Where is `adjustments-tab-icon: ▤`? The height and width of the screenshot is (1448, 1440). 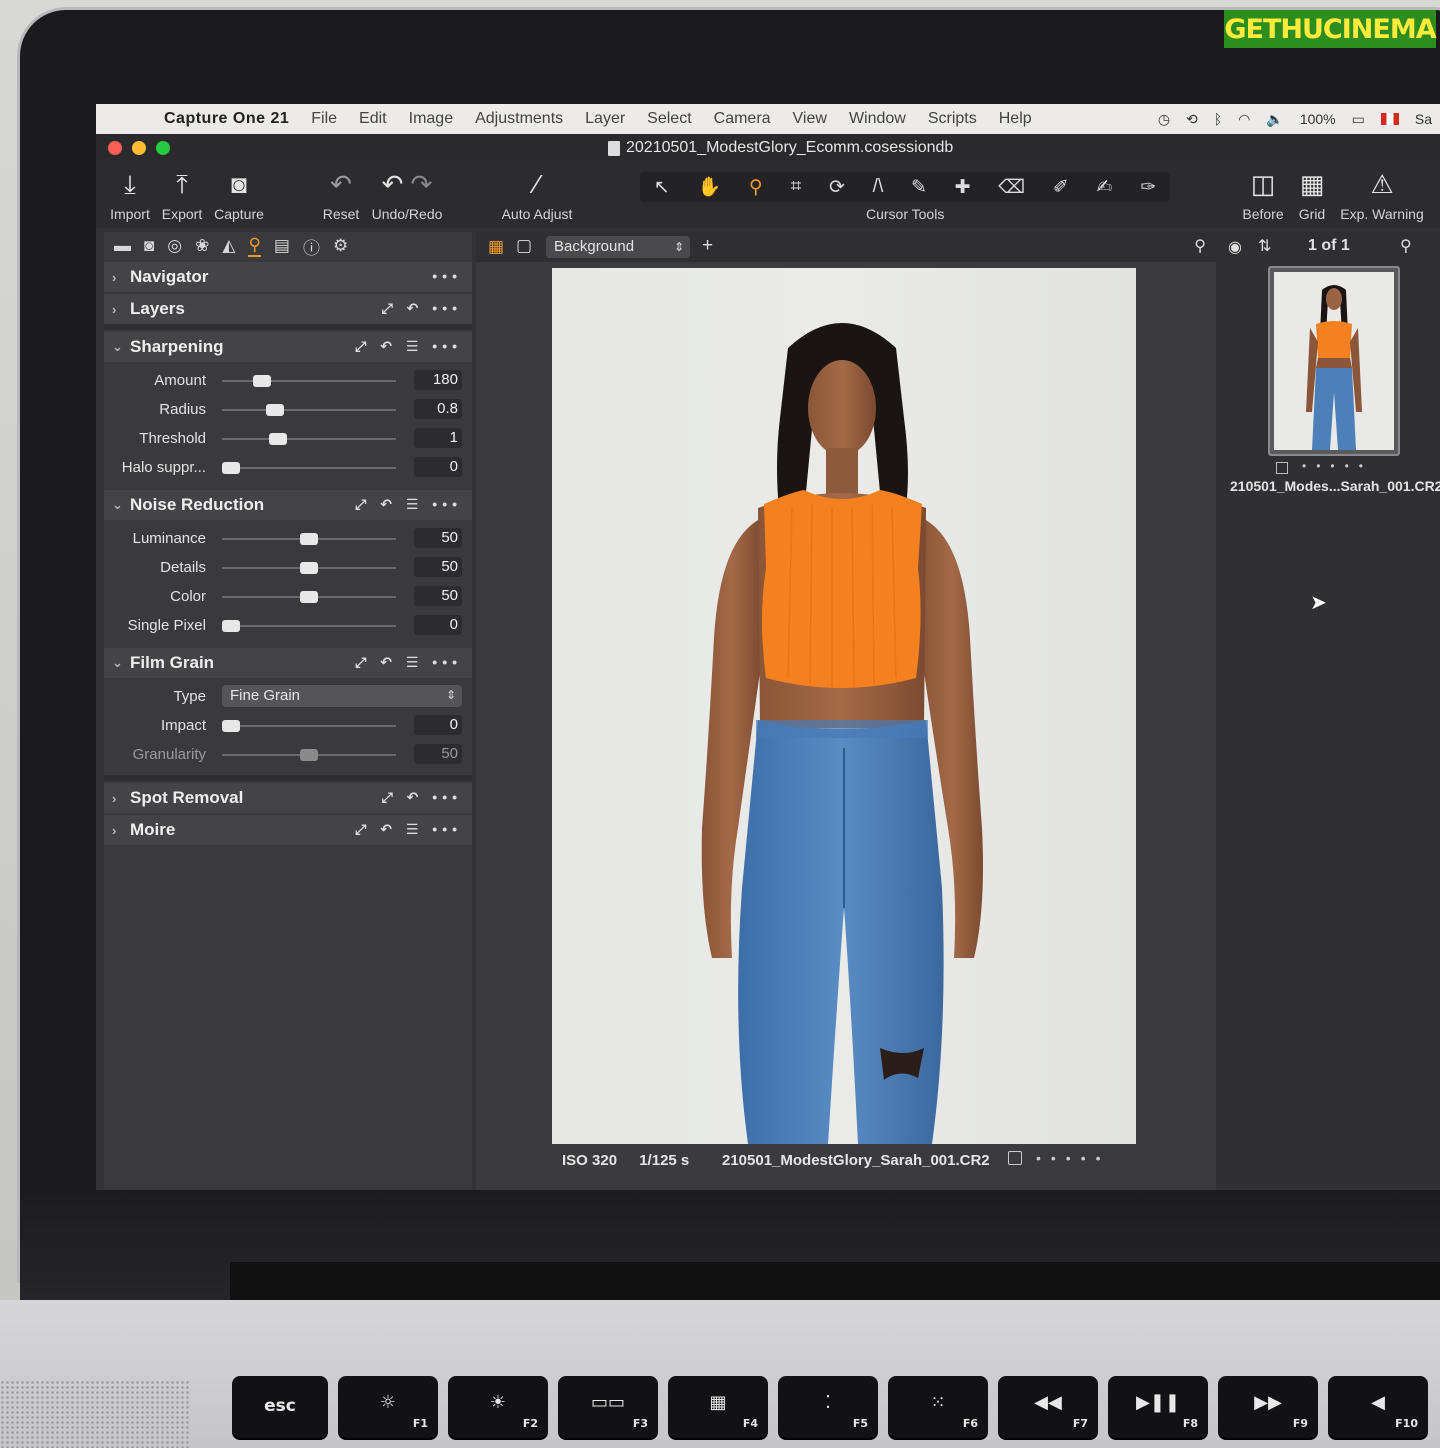 adjustments-tab-icon: ▤ is located at coordinates (282, 246).